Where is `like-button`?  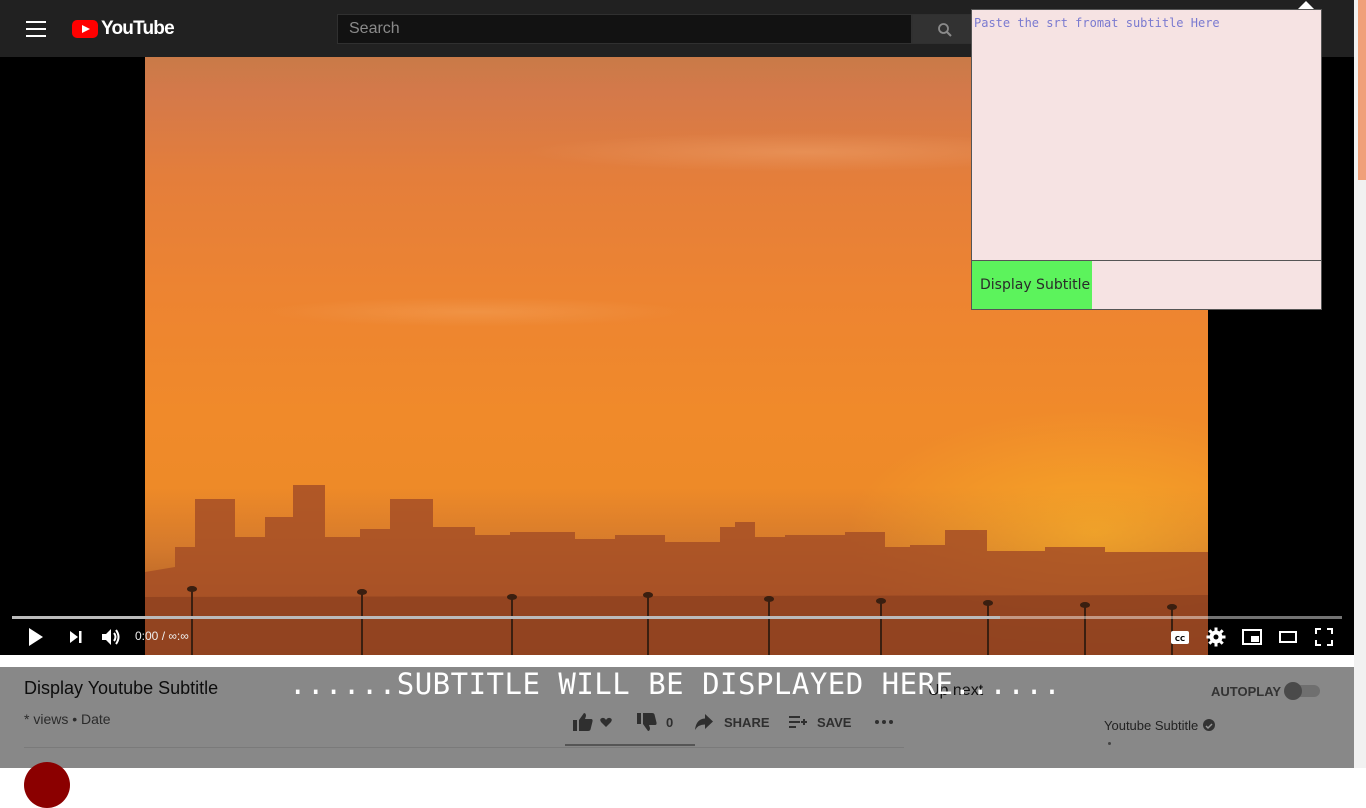
like-button is located at coordinates (592, 722).